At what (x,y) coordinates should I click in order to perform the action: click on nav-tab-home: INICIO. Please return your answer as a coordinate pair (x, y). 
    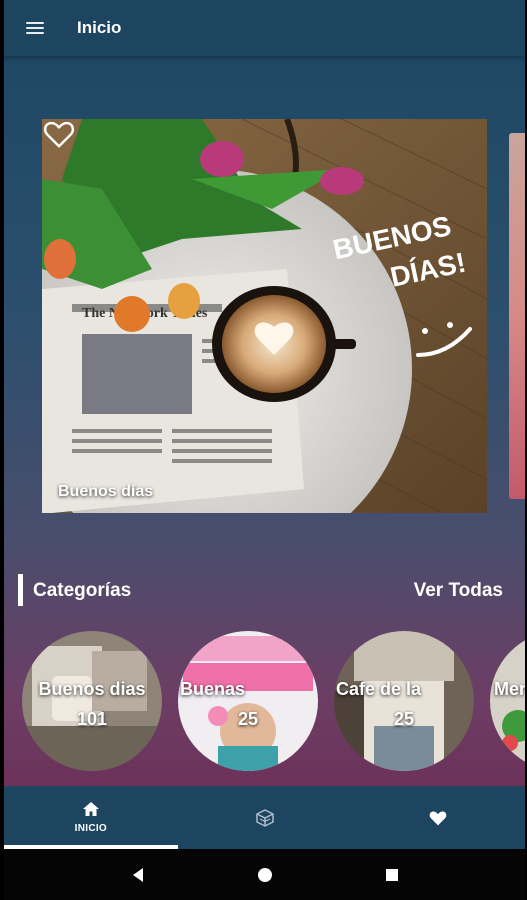
    Looking at the image, I should click on (91, 817).